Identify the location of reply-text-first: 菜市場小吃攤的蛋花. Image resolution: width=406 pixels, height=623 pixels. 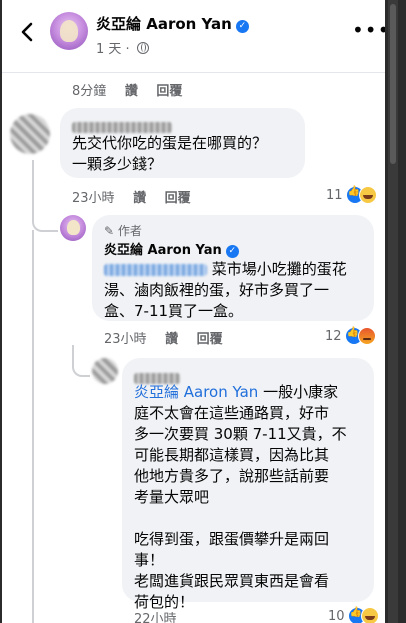
(279, 269).